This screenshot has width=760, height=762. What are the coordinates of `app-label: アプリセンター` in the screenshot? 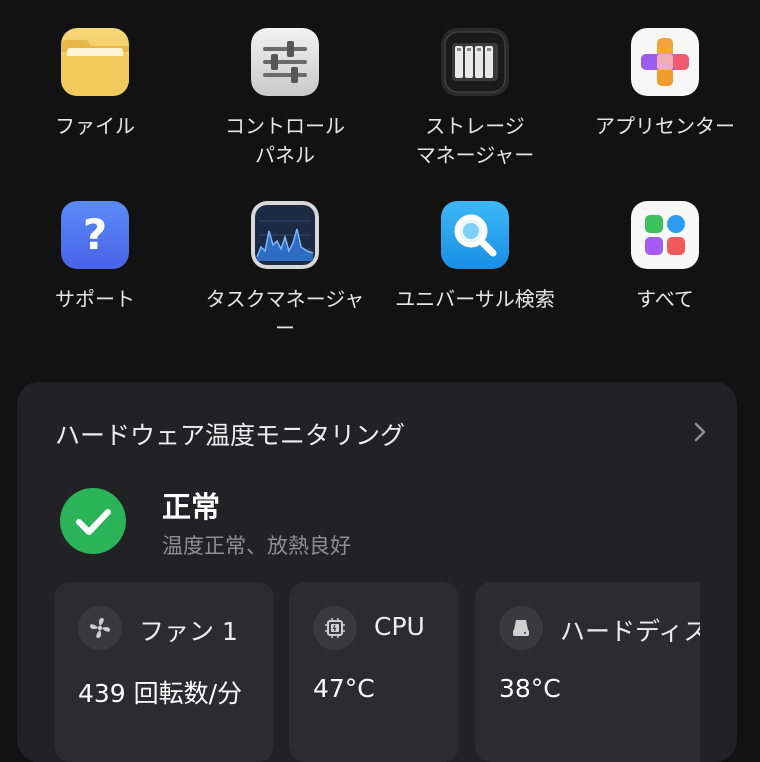 It's located at (665, 126).